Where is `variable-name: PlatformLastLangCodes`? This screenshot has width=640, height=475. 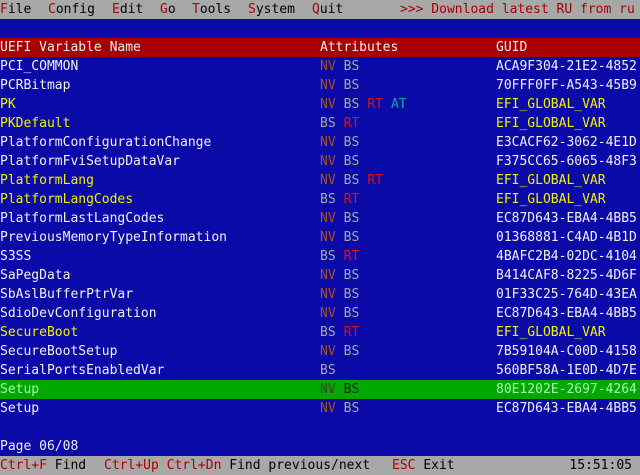
variable-name: PlatformLastLangCodes is located at coordinates (82, 218).